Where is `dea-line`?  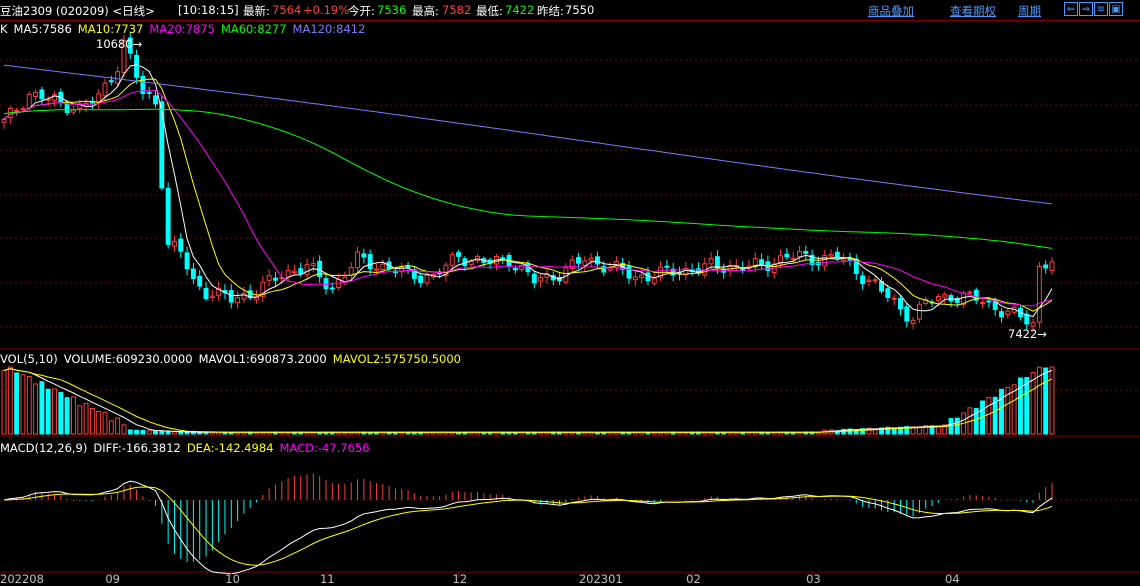 dea-line is located at coordinates (528, 526).